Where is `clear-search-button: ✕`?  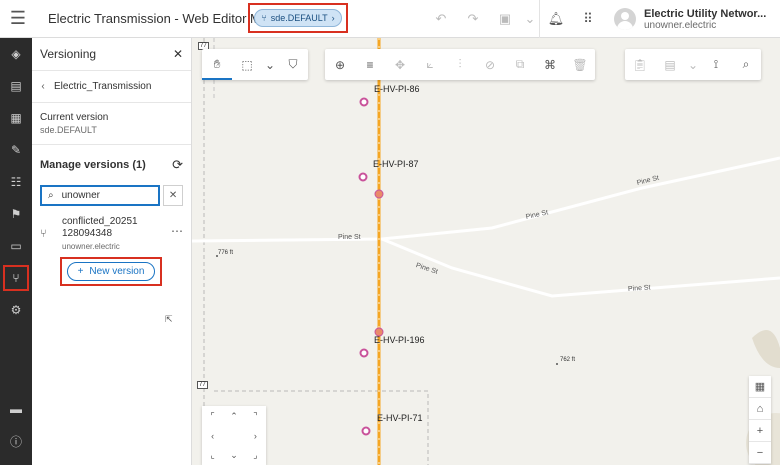
clear-search-button: ✕ is located at coordinates (173, 195).